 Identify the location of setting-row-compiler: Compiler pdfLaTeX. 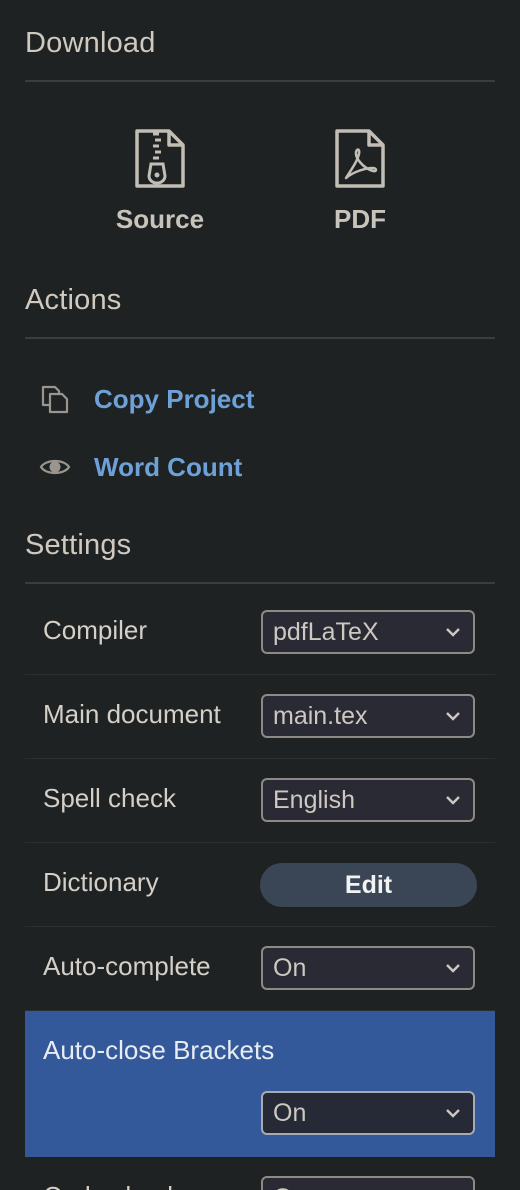
(260, 633).